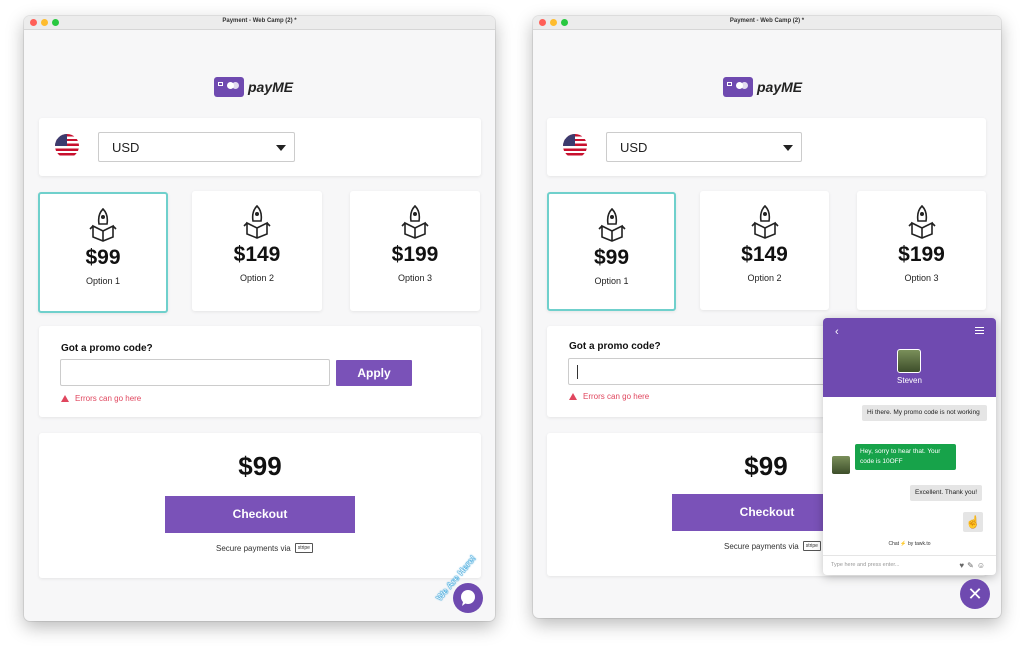 The image size is (1024, 652). What do you see at coordinates (837, 332) in the screenshot?
I see `chevron-left-icon: ‹` at bounding box center [837, 332].